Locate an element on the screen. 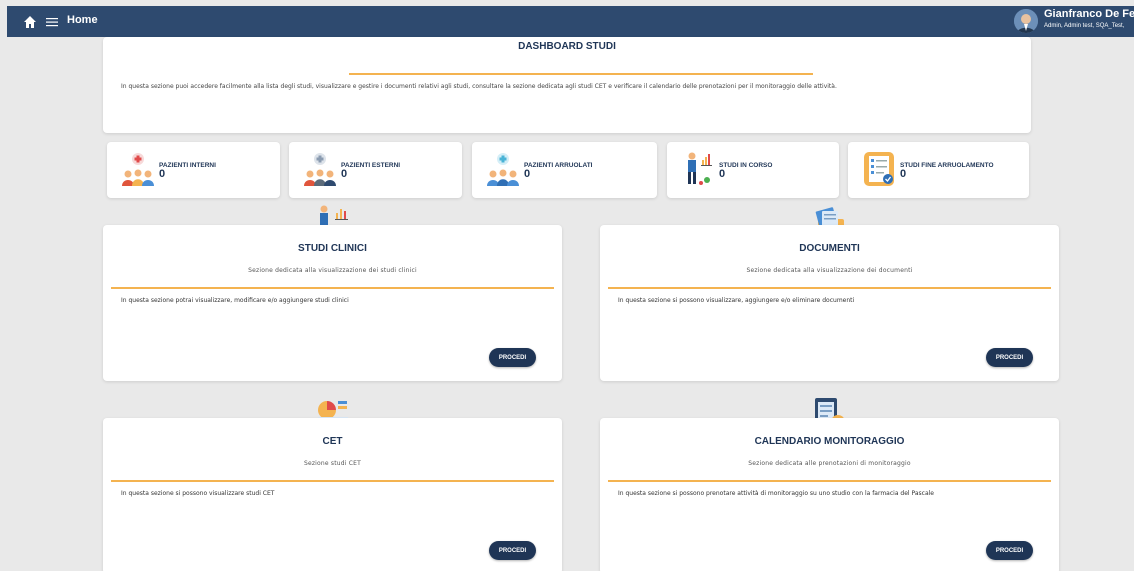  user-name: Gianfranco De Feo is located at coordinates (1089, 14).